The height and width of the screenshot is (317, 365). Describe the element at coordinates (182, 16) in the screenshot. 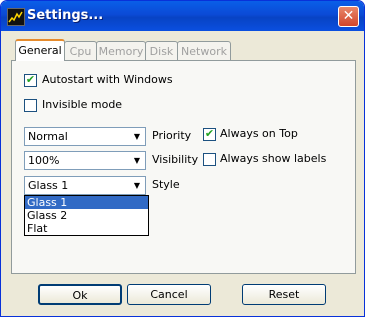

I see `title-bar: Settings... ✕` at that location.